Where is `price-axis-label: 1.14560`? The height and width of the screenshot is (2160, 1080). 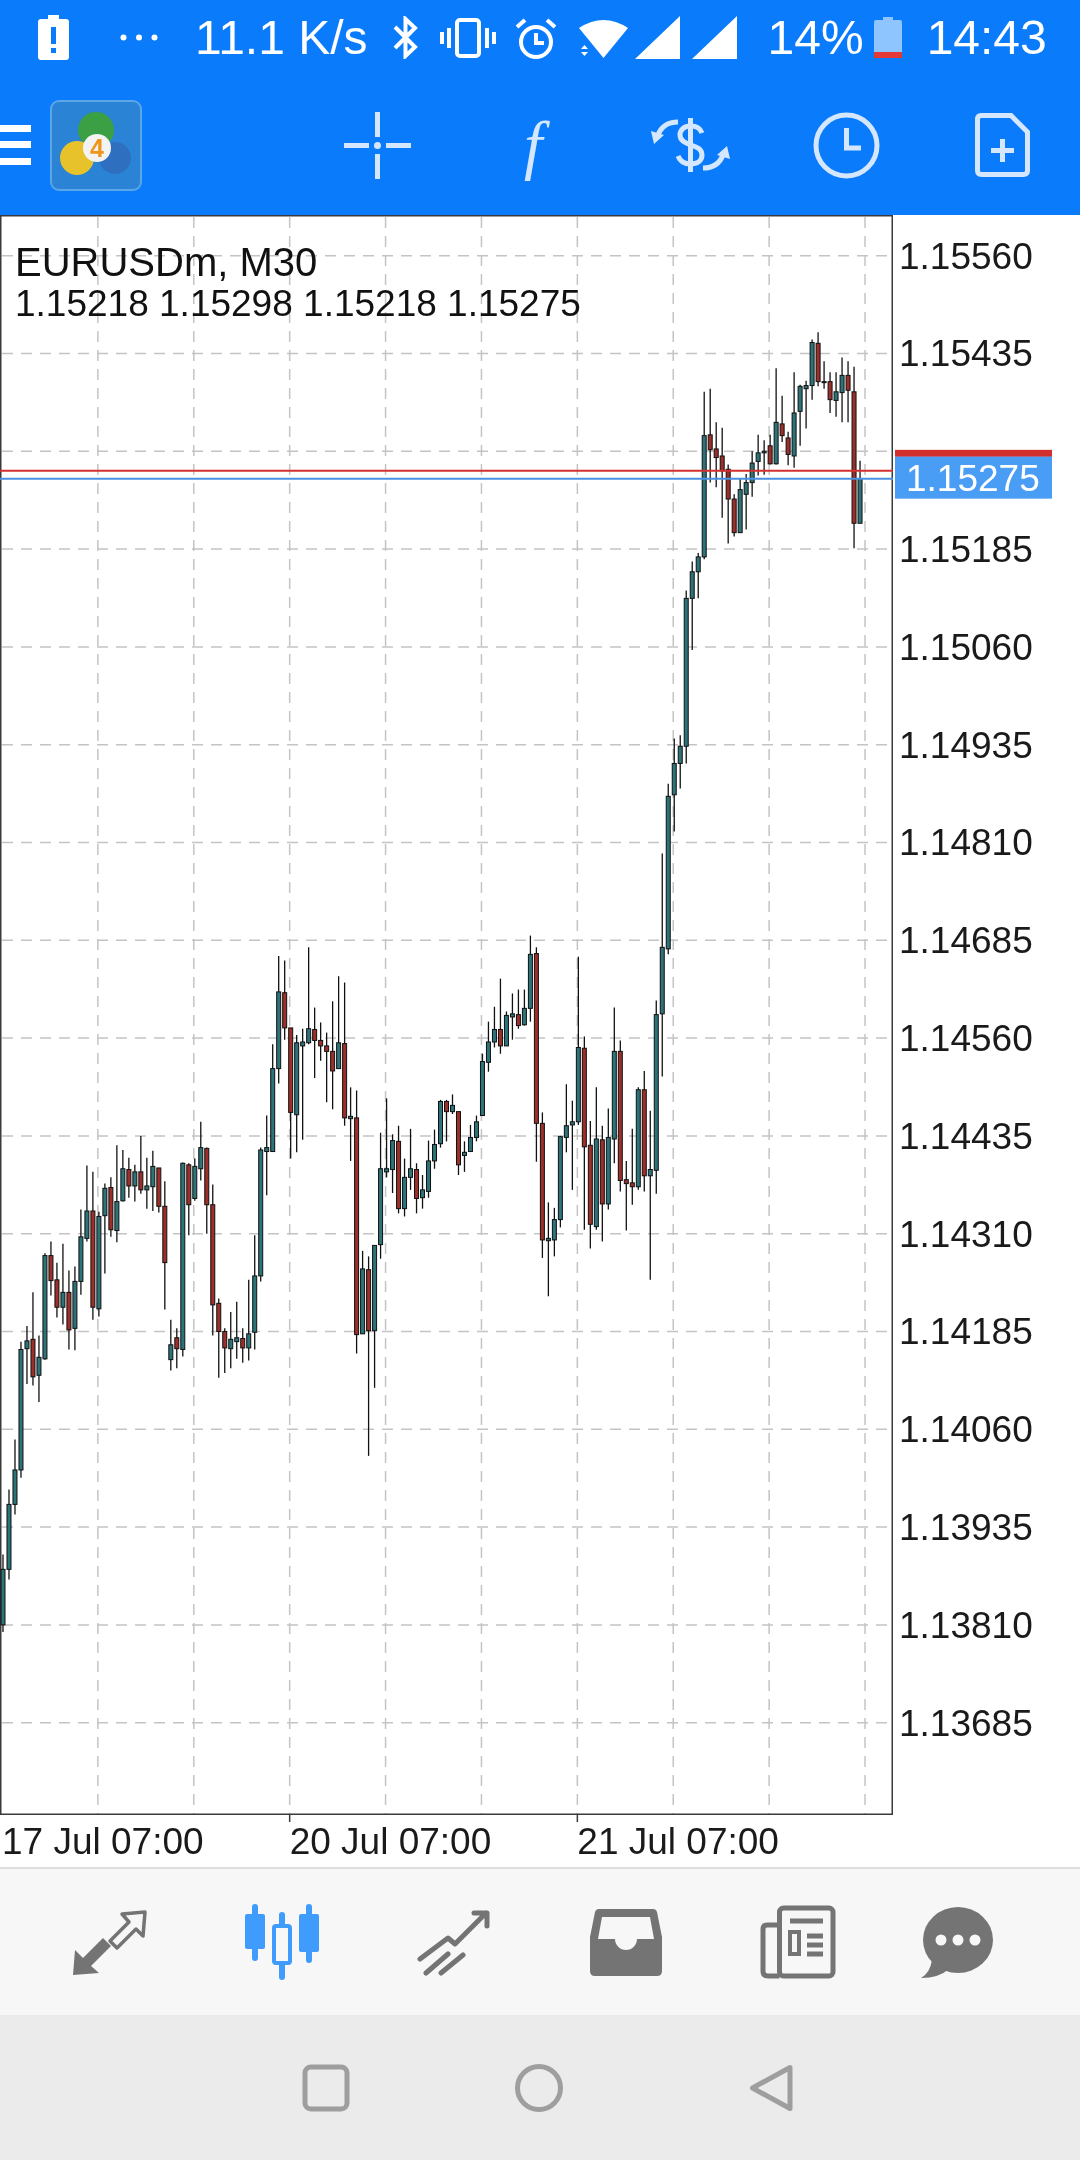
price-axis-label: 1.14560 is located at coordinates (966, 1039).